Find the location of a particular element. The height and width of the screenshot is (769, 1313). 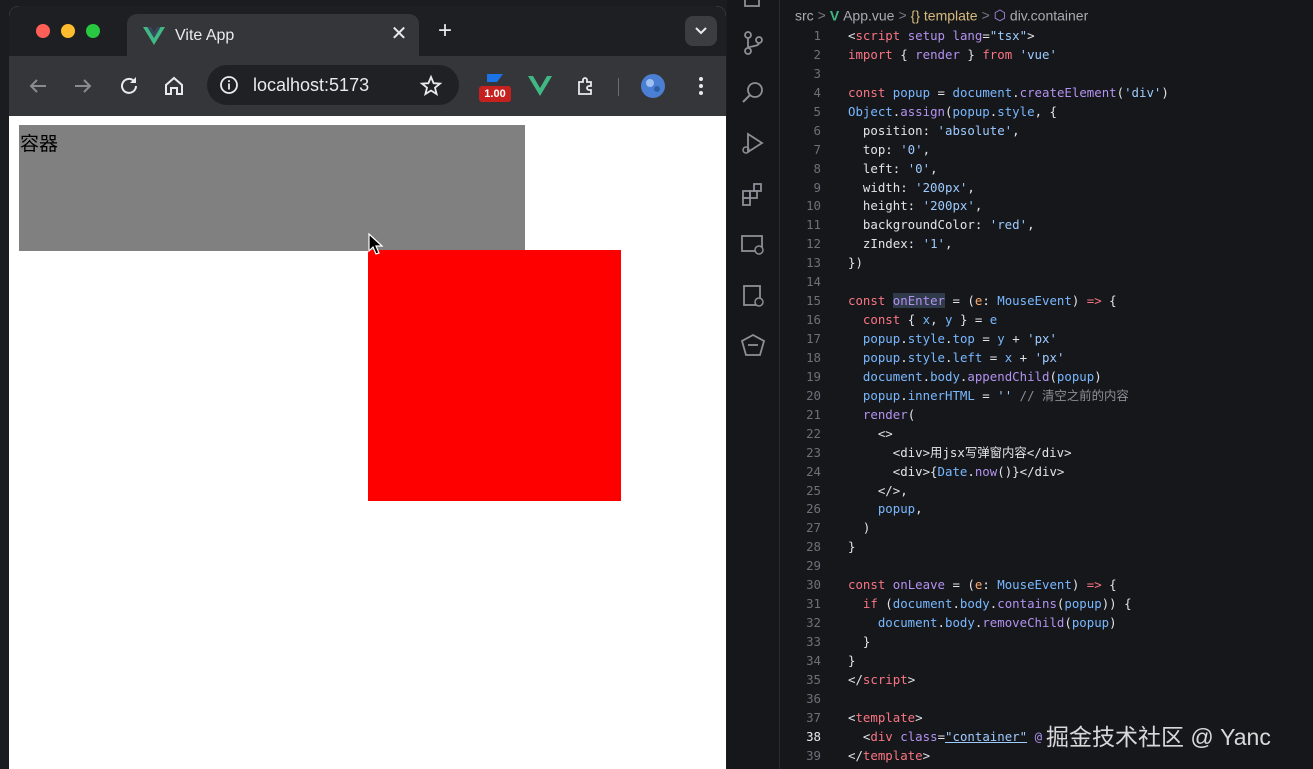

line-number: 38 is located at coordinates (813, 736).